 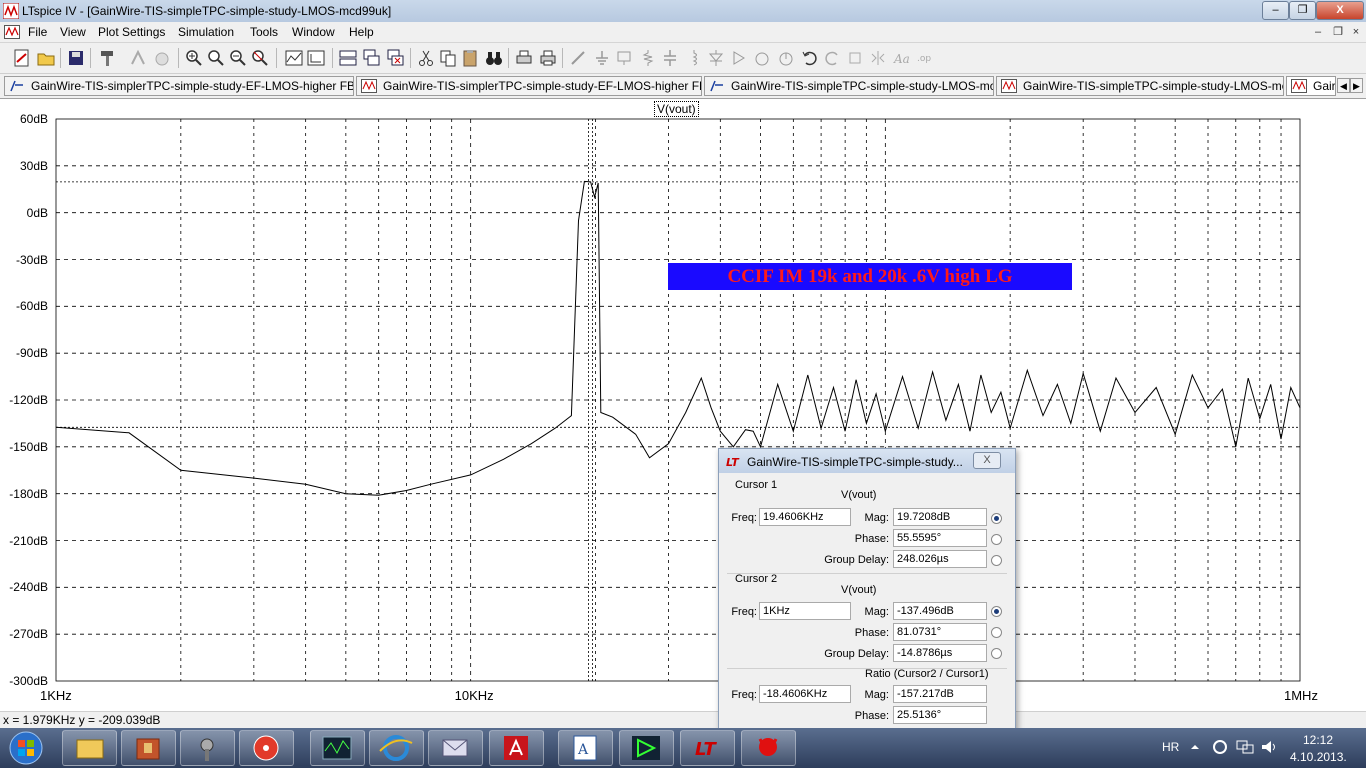 I want to click on taskbar-ltspice-e-button, so click(x=646, y=748).